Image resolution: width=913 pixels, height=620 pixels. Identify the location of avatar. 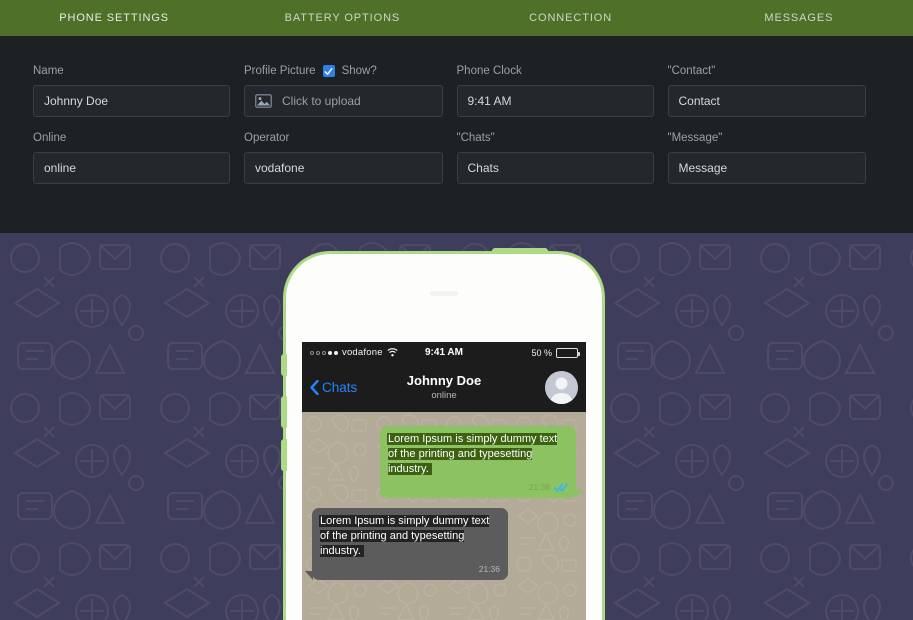
(561, 387).